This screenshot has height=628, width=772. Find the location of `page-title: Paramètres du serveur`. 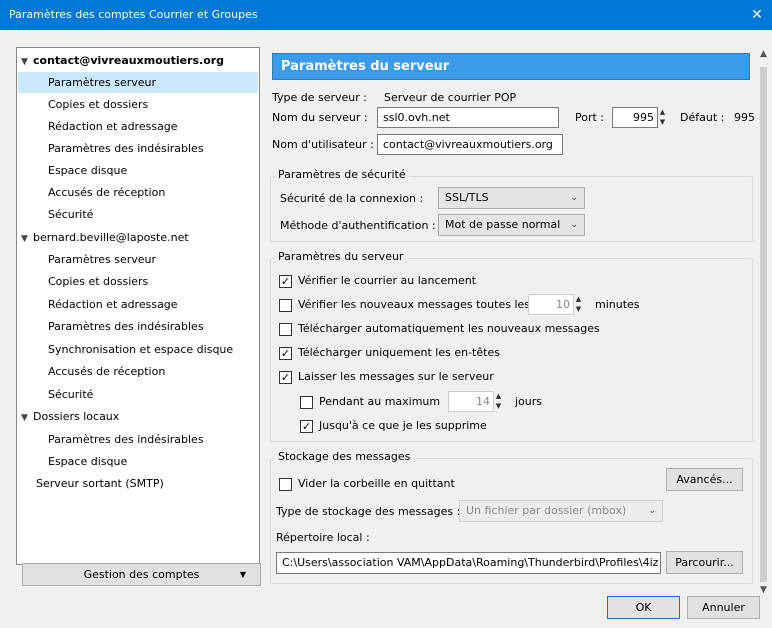

page-title: Paramètres du serveur is located at coordinates (511, 66).